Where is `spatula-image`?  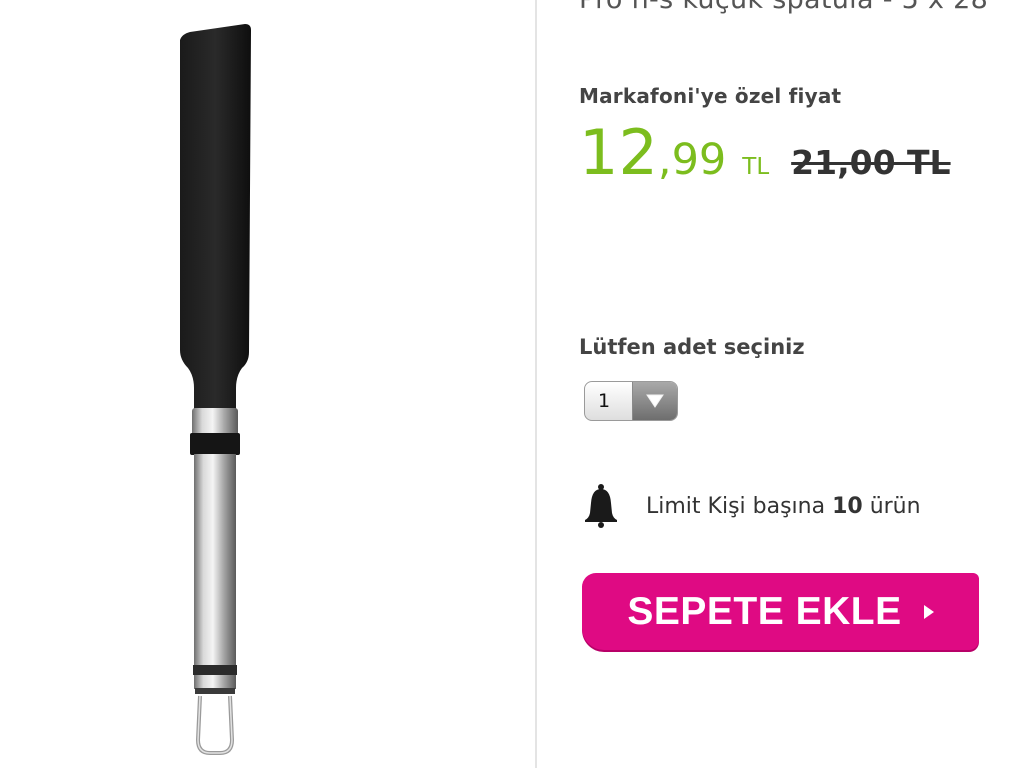
spatula-image is located at coordinates (215, 389).